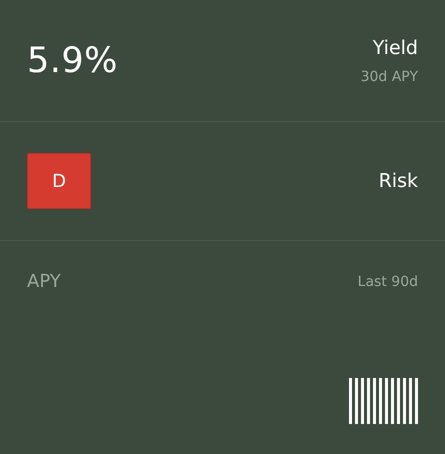 This screenshot has width=445, height=454. I want to click on yield-label: Yield, so click(395, 47).